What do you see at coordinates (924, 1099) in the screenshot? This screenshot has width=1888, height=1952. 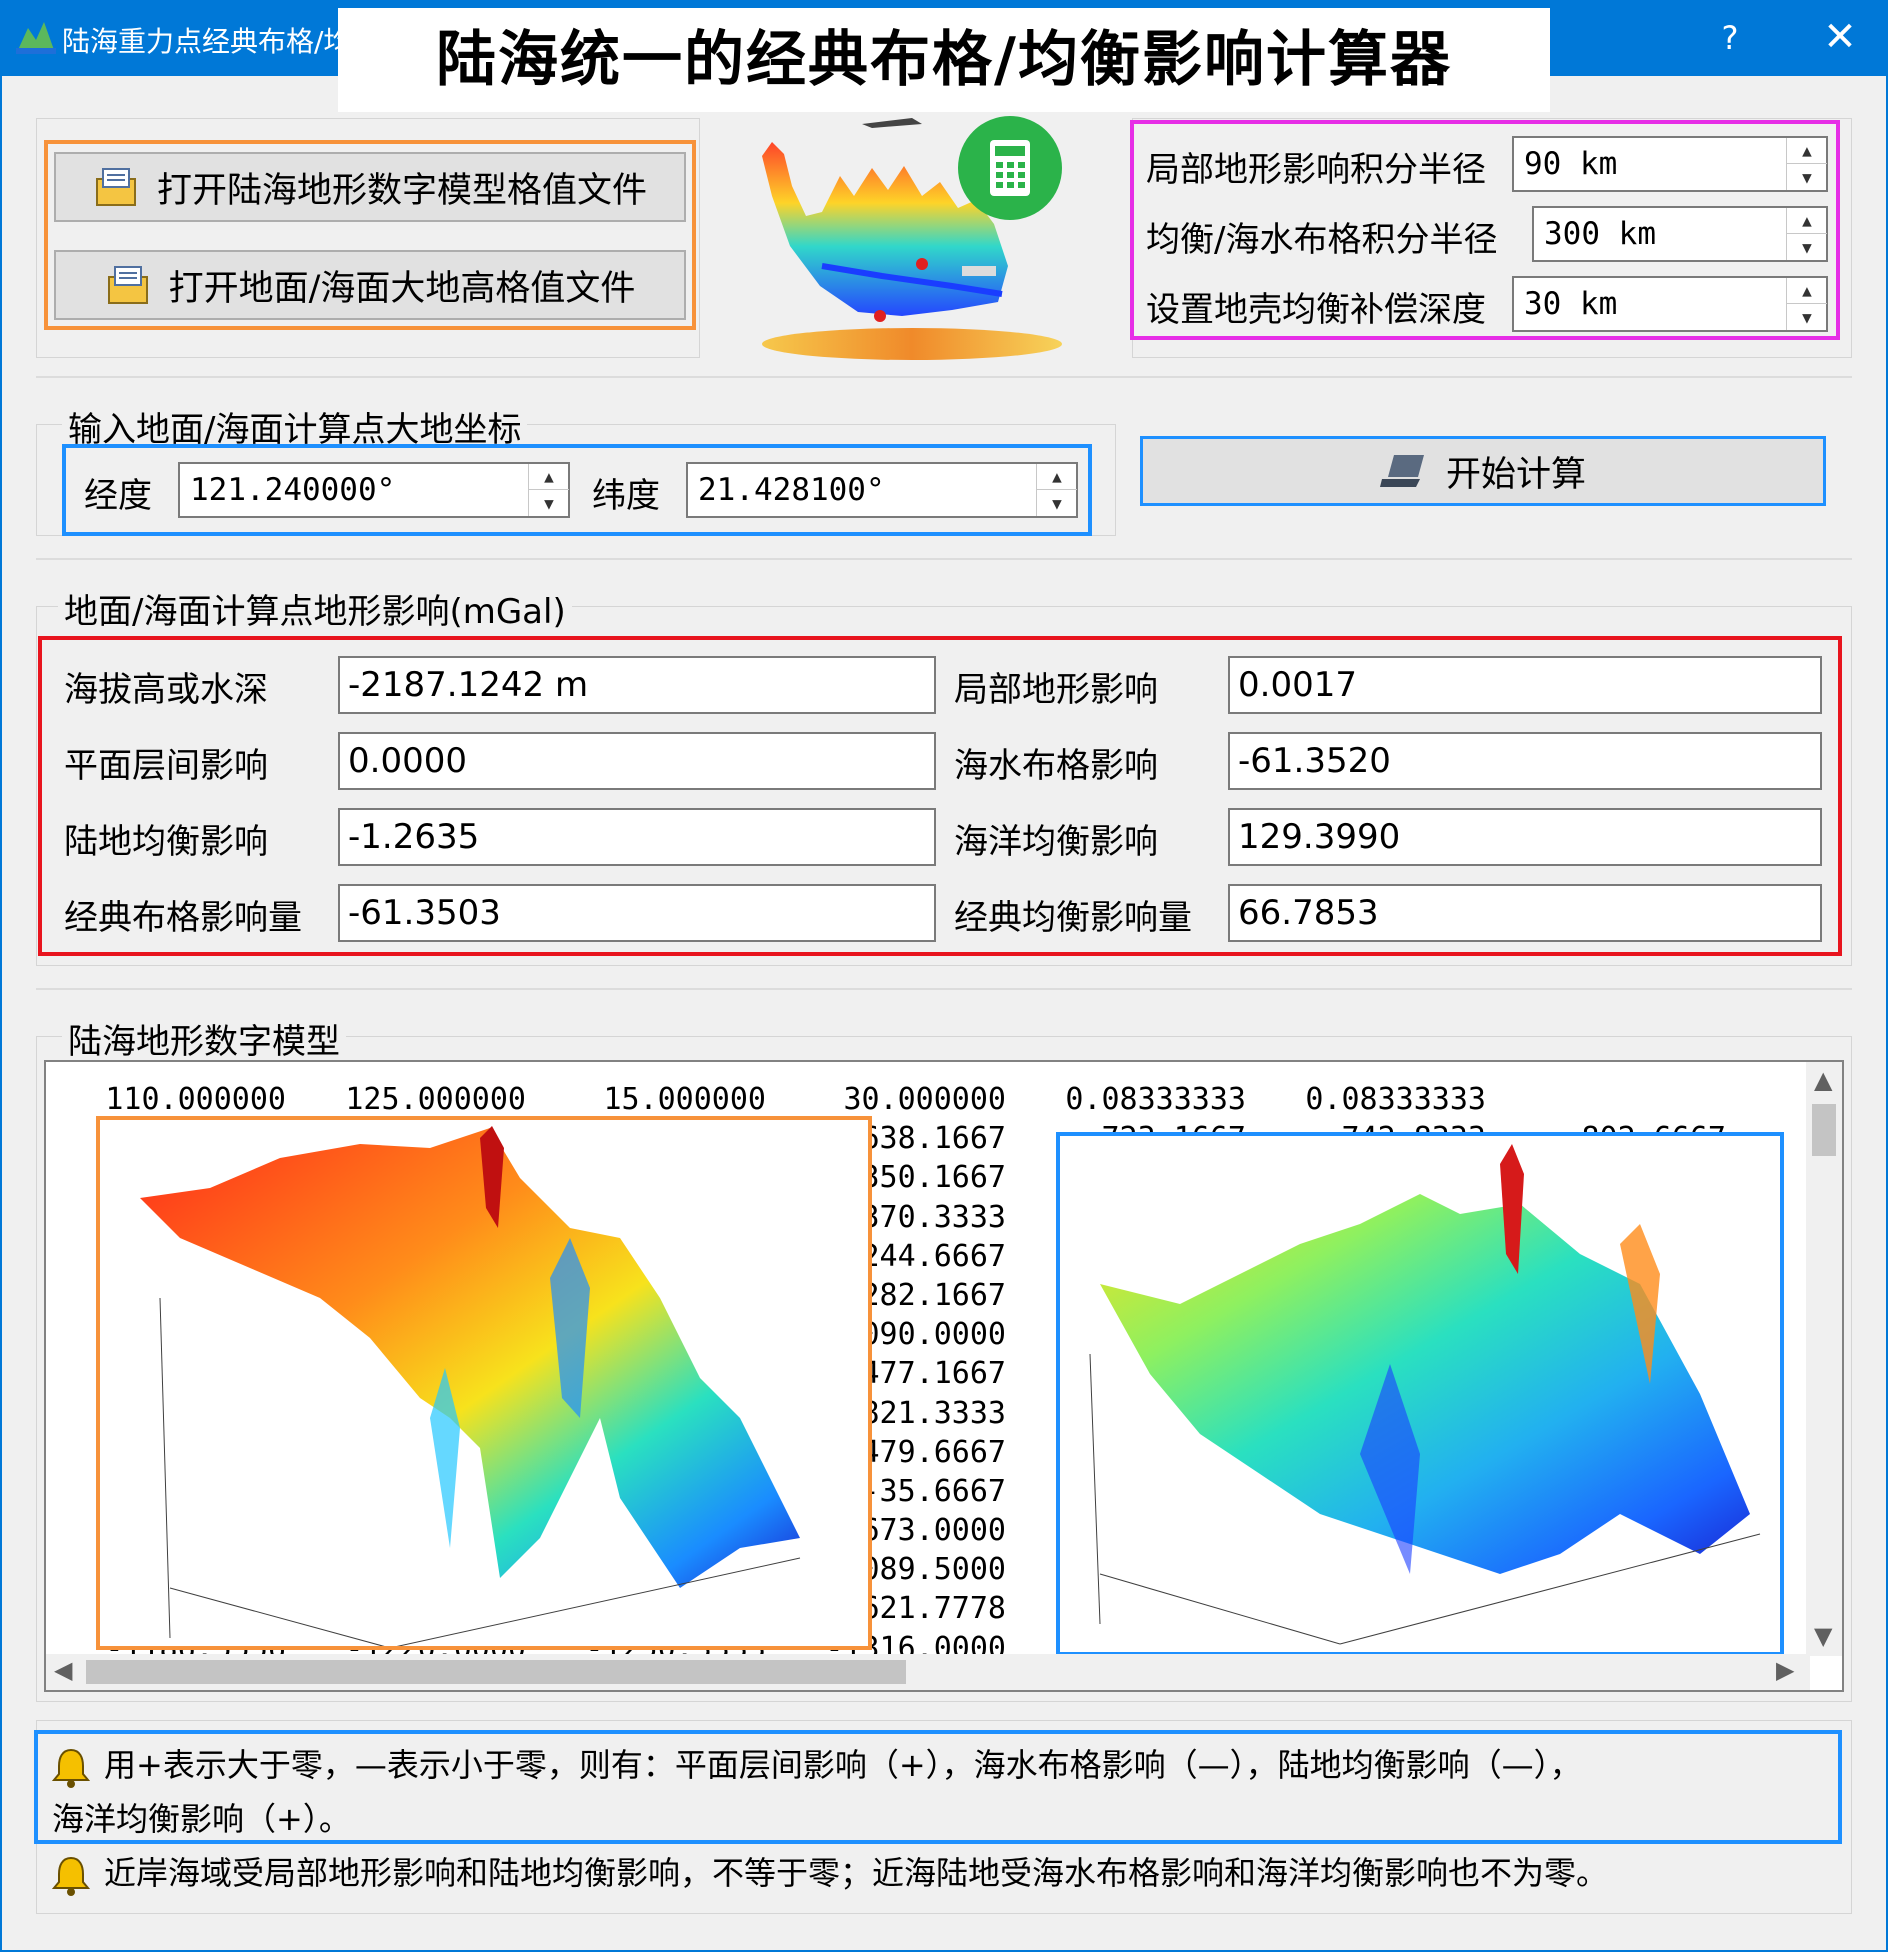 I see `grid-cell: 30.000000` at bounding box center [924, 1099].